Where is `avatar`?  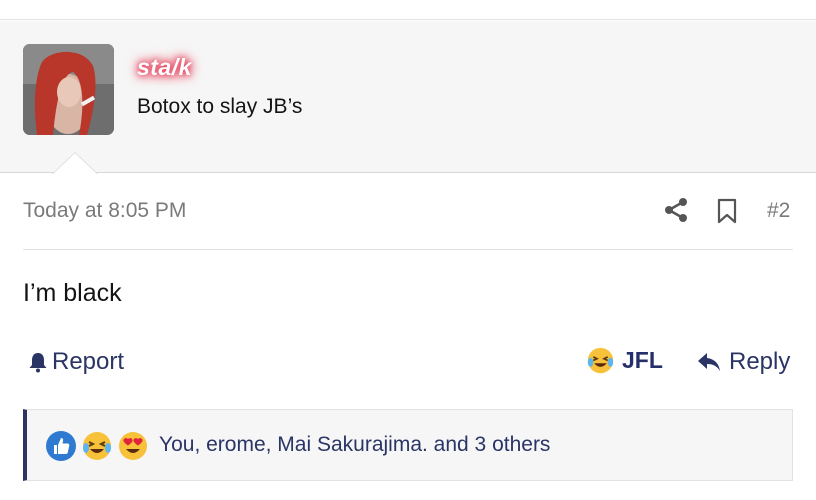
avatar is located at coordinates (68, 89).